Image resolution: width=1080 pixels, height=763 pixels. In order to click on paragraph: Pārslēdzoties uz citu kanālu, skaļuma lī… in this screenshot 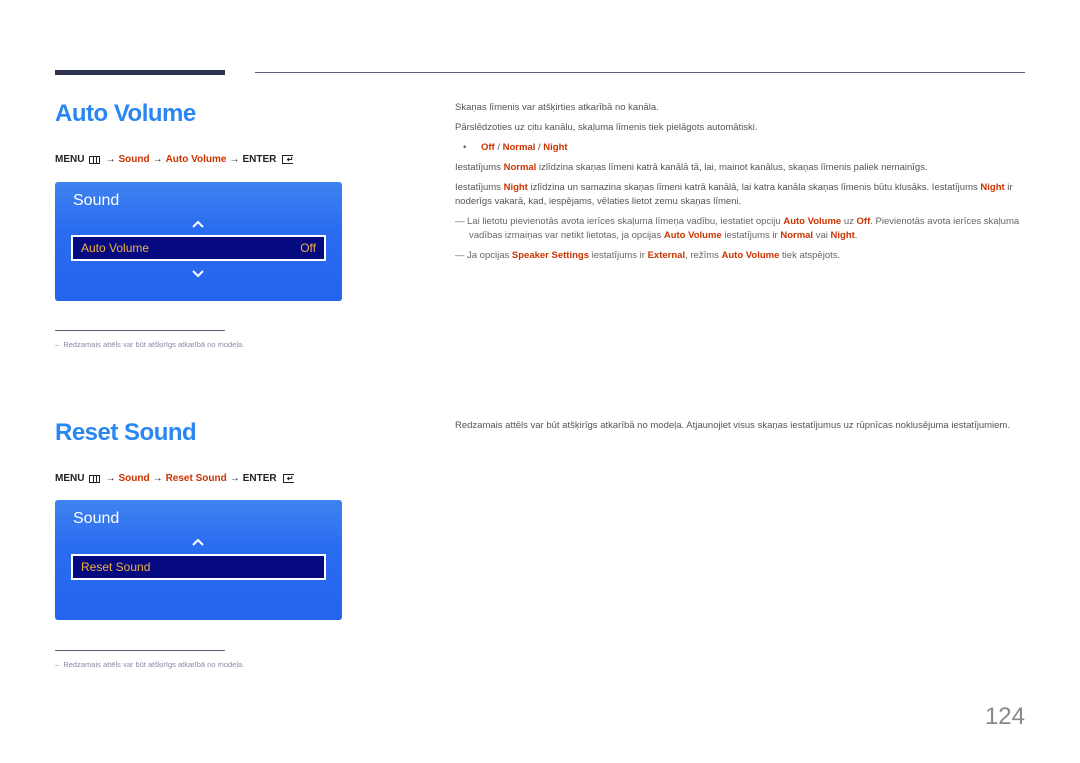, I will do `click(606, 127)`.